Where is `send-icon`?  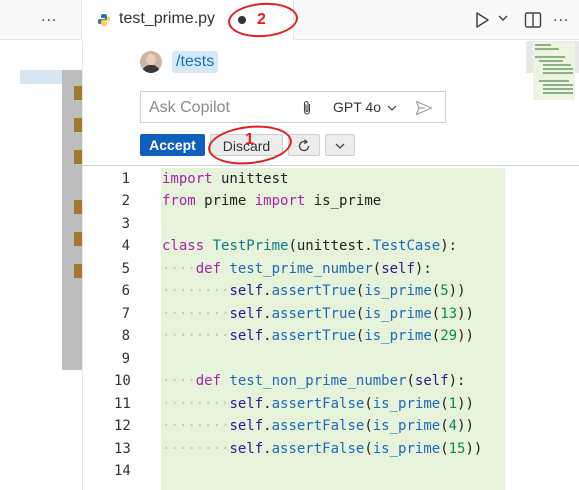
send-icon is located at coordinates (424, 108).